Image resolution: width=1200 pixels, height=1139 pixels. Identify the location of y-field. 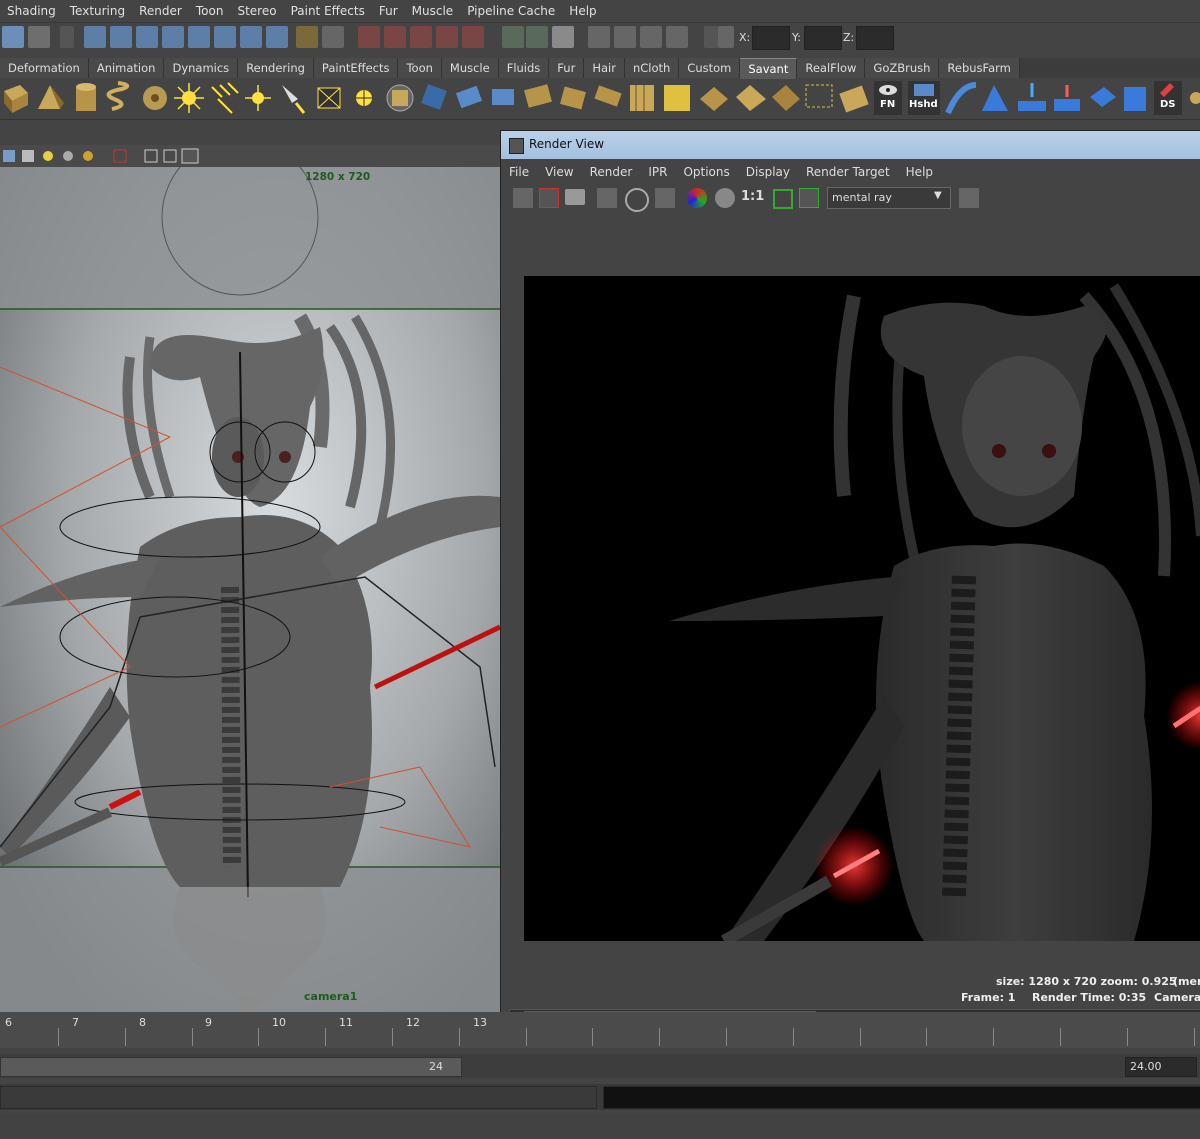
(823, 38).